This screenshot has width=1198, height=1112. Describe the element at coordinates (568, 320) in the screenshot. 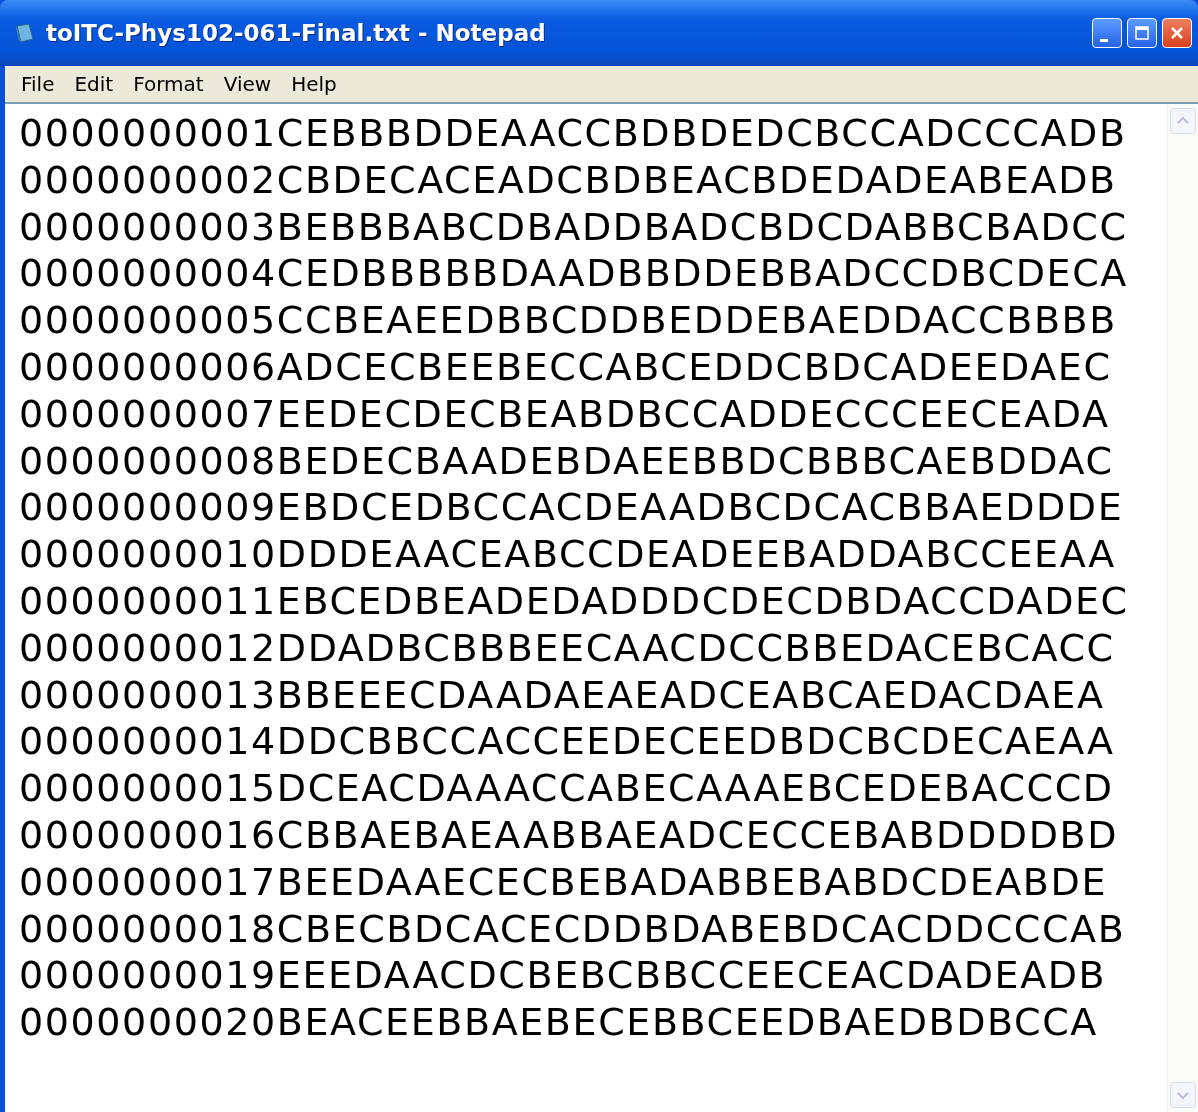

I see `text-line: 0000000005CCBEAEEDBBCDDBEDDEBAEDDACCBBBB` at that location.